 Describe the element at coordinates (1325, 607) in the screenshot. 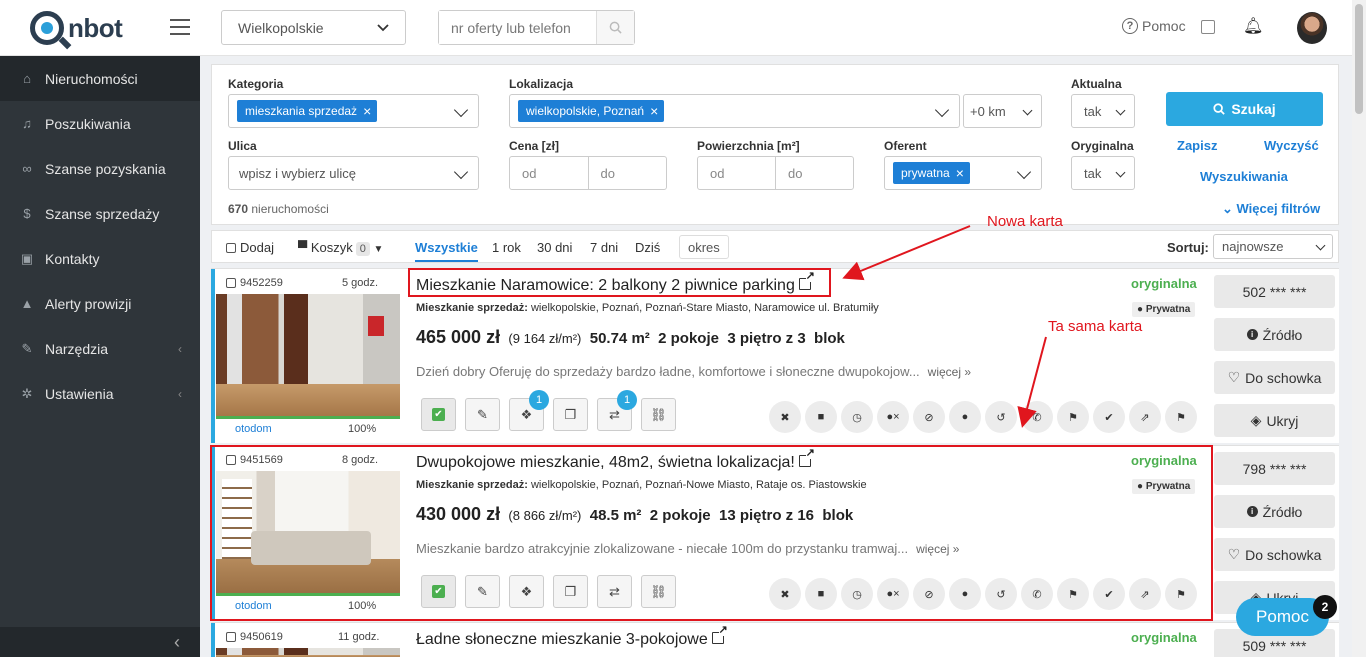

I see `chat-notification-badge: 2` at that location.